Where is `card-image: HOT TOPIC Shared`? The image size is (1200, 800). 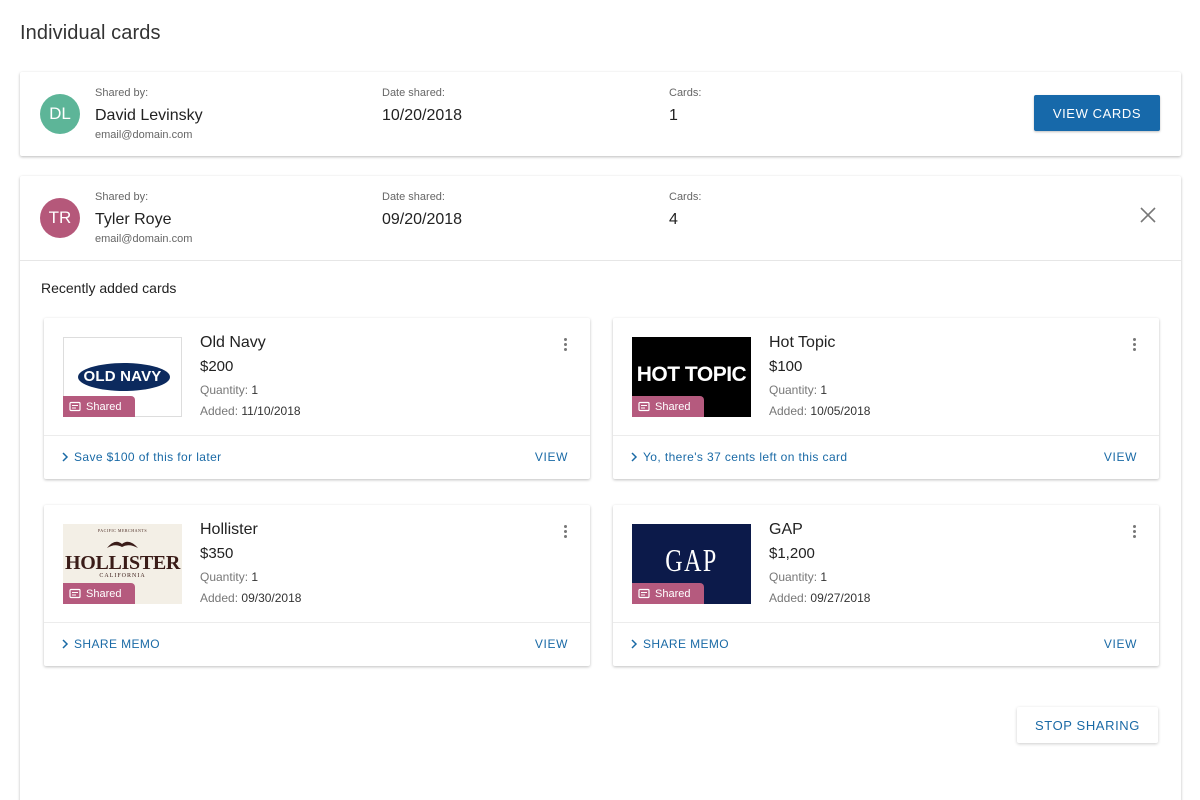
card-image: HOT TOPIC Shared is located at coordinates (691, 377).